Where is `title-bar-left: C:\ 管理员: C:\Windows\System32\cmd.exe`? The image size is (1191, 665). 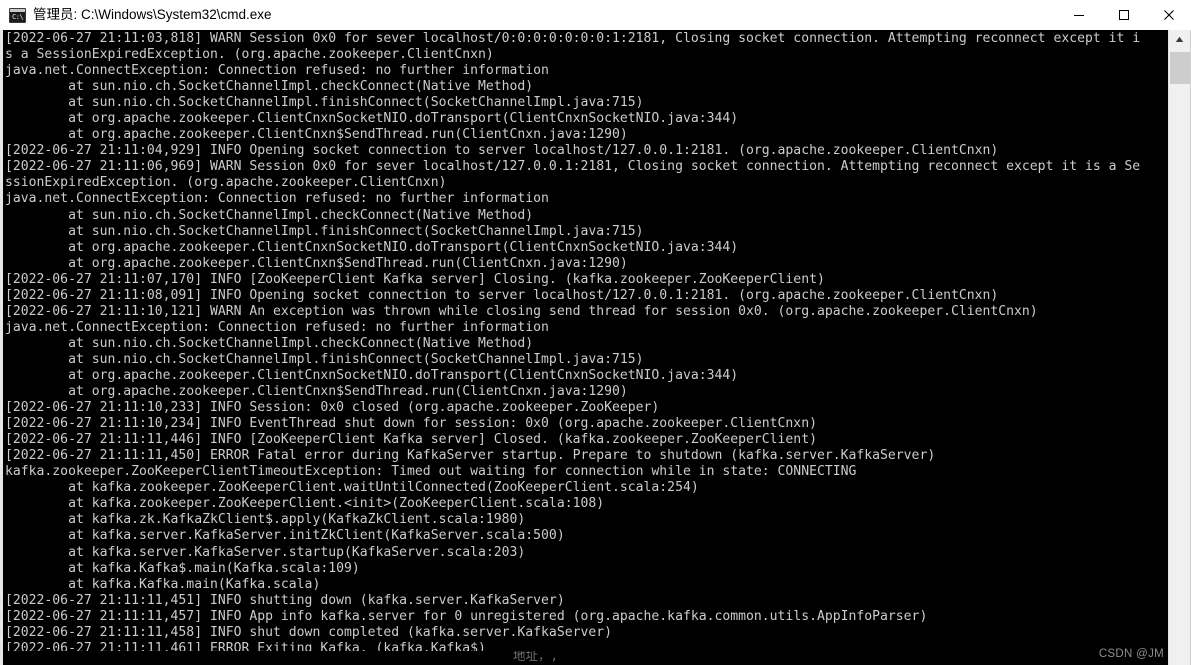
title-bar-left: C:\ 管理员: C:\Windows\System32\cmd.exe is located at coordinates (528, 15).